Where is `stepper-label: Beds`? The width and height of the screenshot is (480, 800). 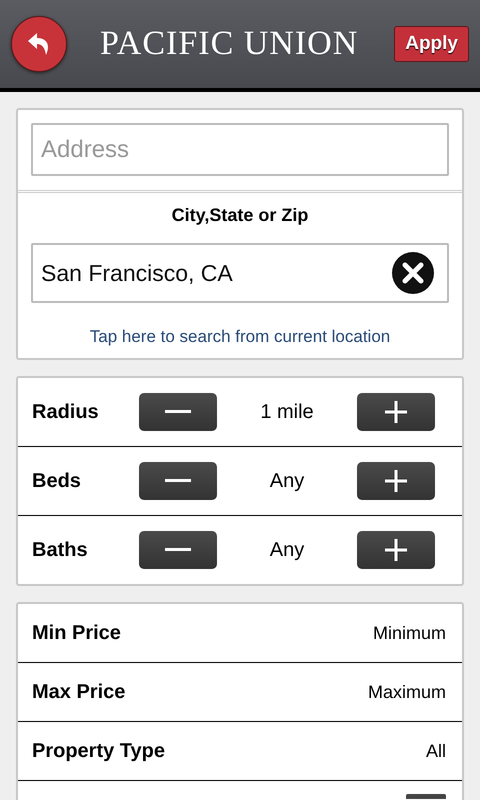
stepper-label: Beds is located at coordinates (57, 481).